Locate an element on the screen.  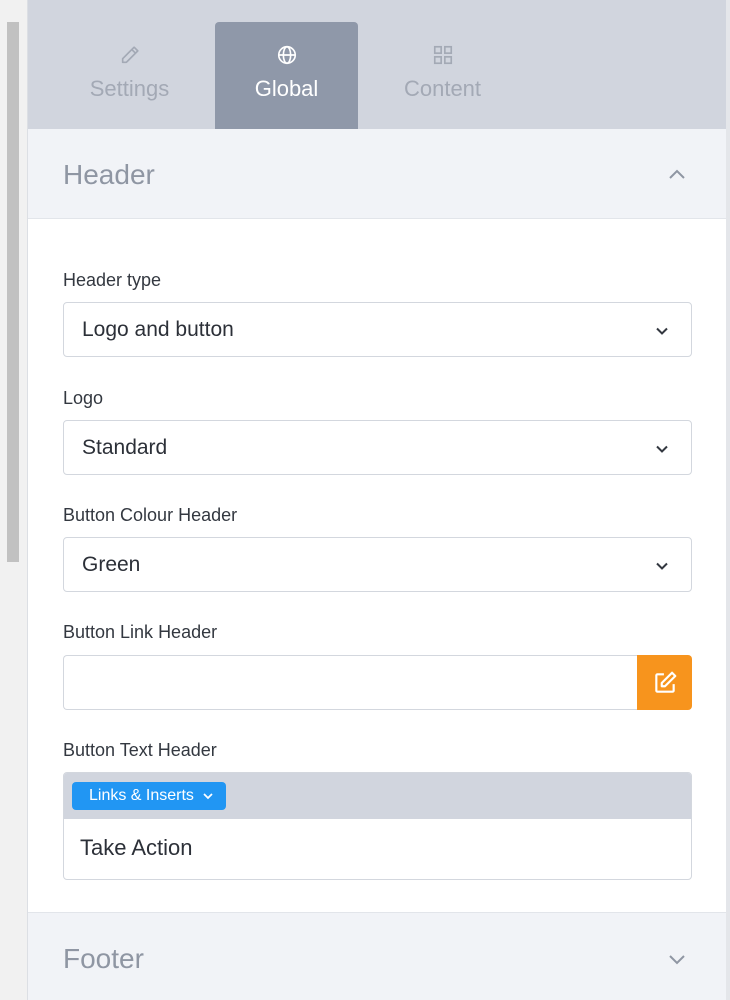
panel-edge is located at coordinates (728, 500).